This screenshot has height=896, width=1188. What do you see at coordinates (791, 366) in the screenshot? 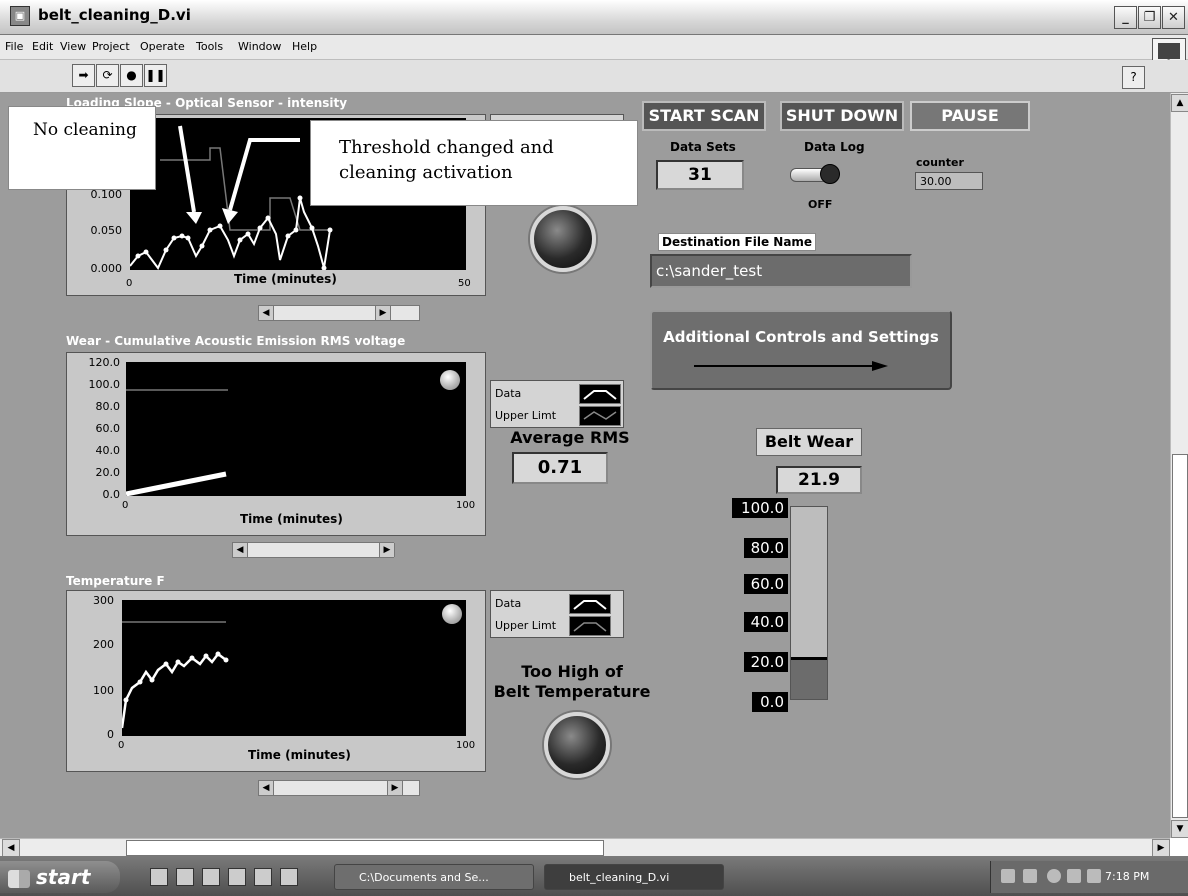
I see `arrow-right-icon` at bounding box center [791, 366].